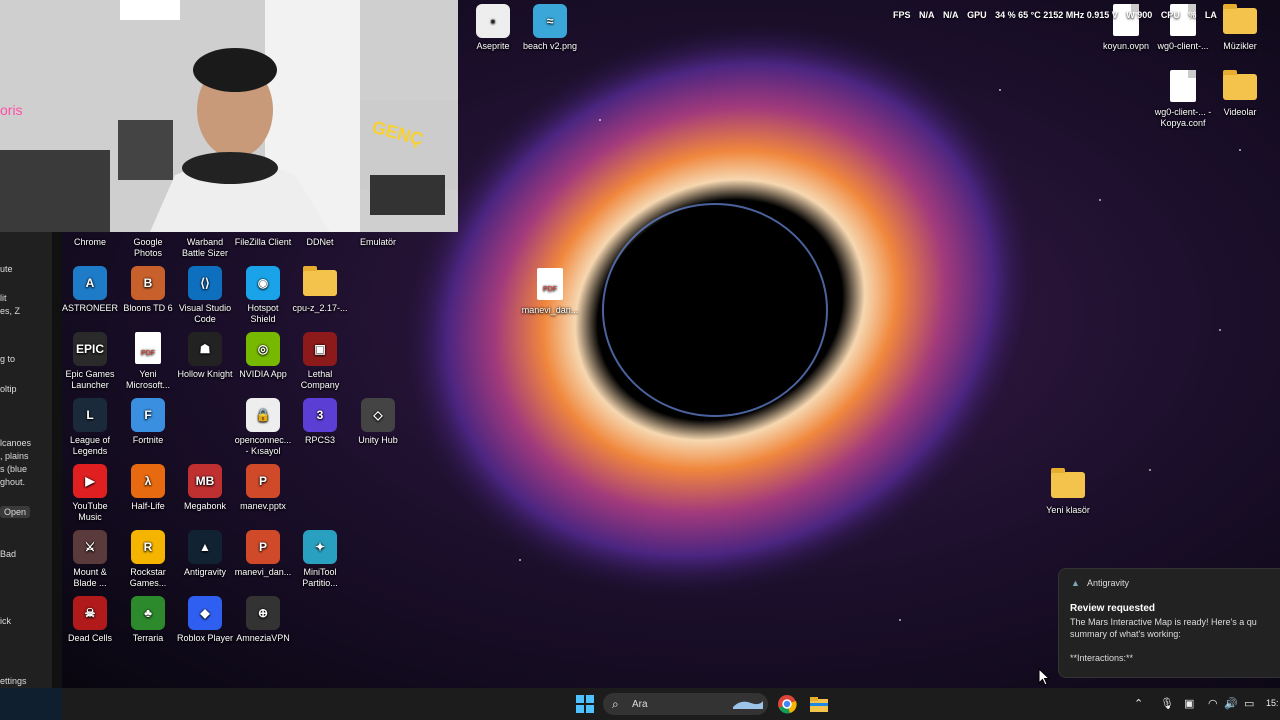  Describe the element at coordinates (14, 469) in the screenshot. I see `side-panel-text: s (blue` at that location.